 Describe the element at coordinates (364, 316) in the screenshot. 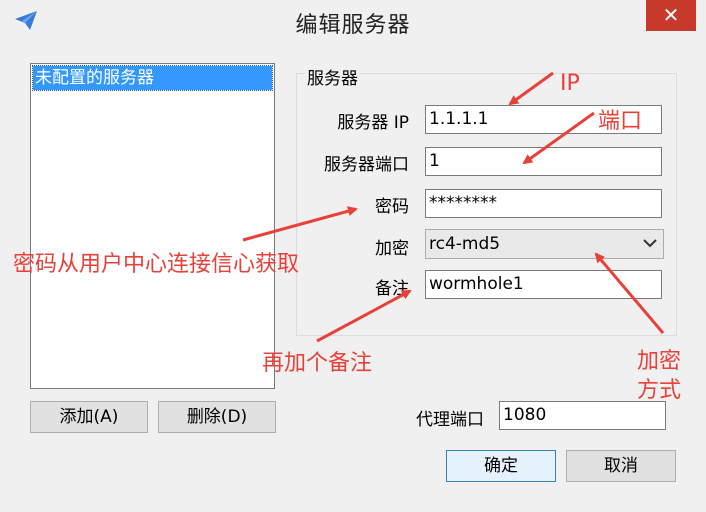

I see `arrow-remark` at that location.